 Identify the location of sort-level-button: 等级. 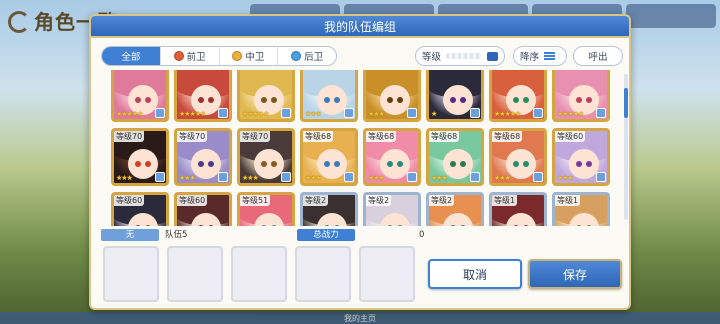
(460, 56).